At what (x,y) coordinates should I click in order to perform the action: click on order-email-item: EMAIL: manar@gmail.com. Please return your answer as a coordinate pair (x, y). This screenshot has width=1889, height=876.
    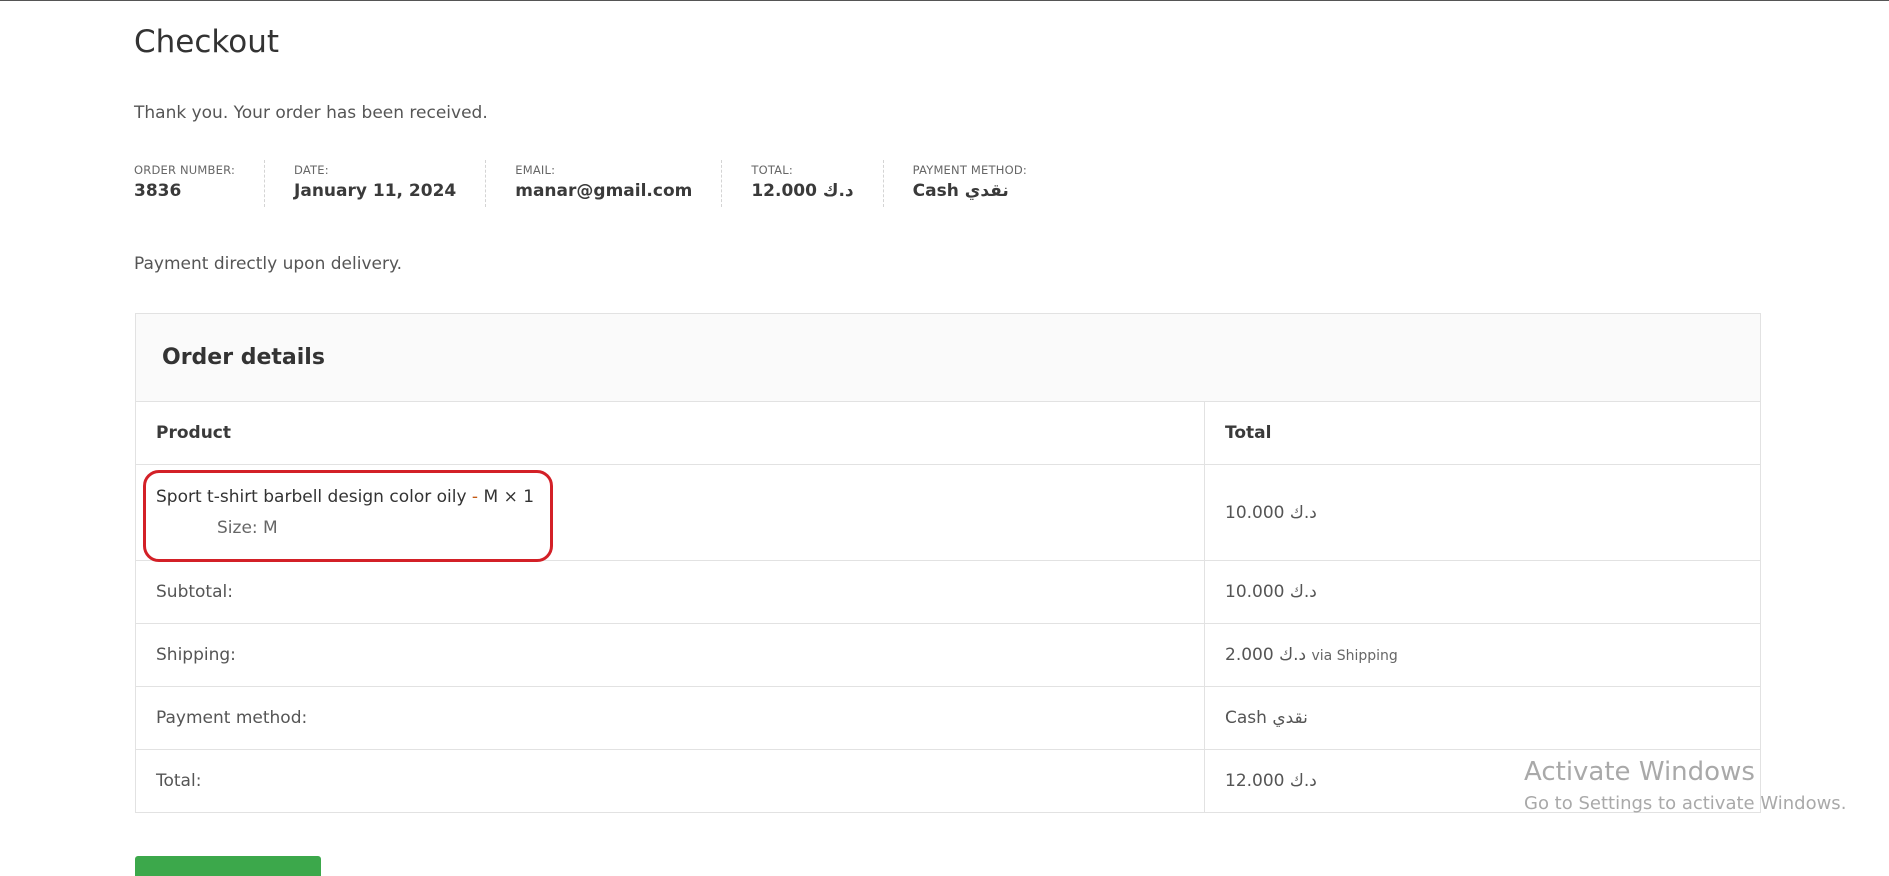
    Looking at the image, I should click on (603, 183).